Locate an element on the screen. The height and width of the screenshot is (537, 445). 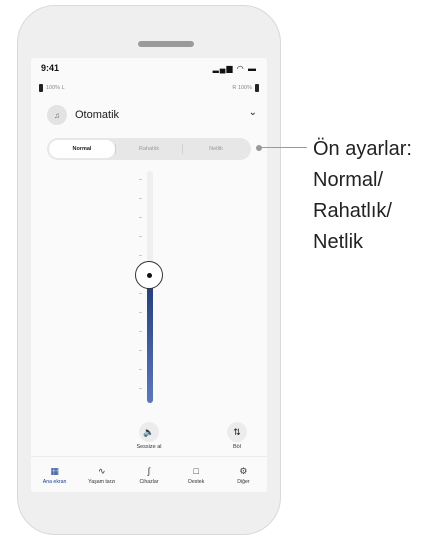
callout-line: Rahatlık/ is located at coordinates (352, 211).